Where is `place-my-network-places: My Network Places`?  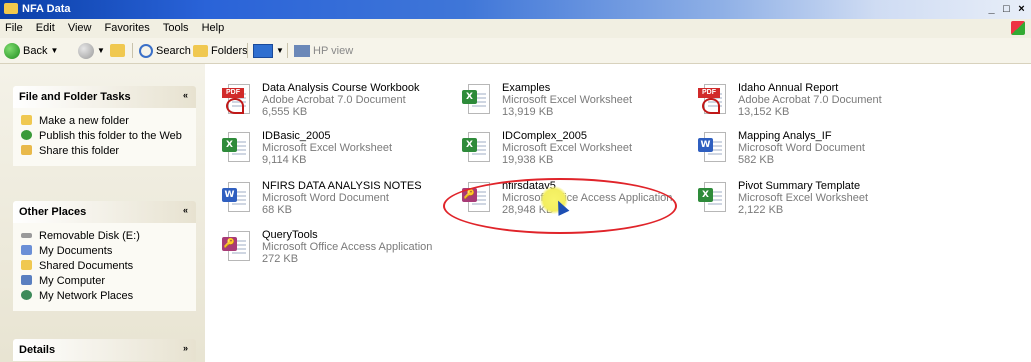
place-my-network-places: My Network Places is located at coordinates (104, 296).